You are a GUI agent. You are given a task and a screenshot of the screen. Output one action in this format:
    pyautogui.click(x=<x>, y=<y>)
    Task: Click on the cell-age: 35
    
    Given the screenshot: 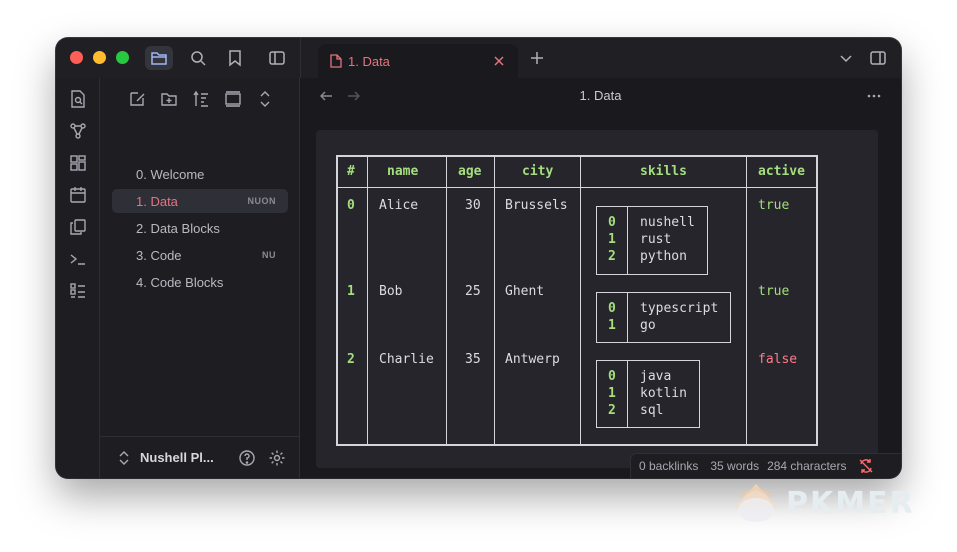 What is the action you would take?
    pyautogui.click(x=473, y=359)
    